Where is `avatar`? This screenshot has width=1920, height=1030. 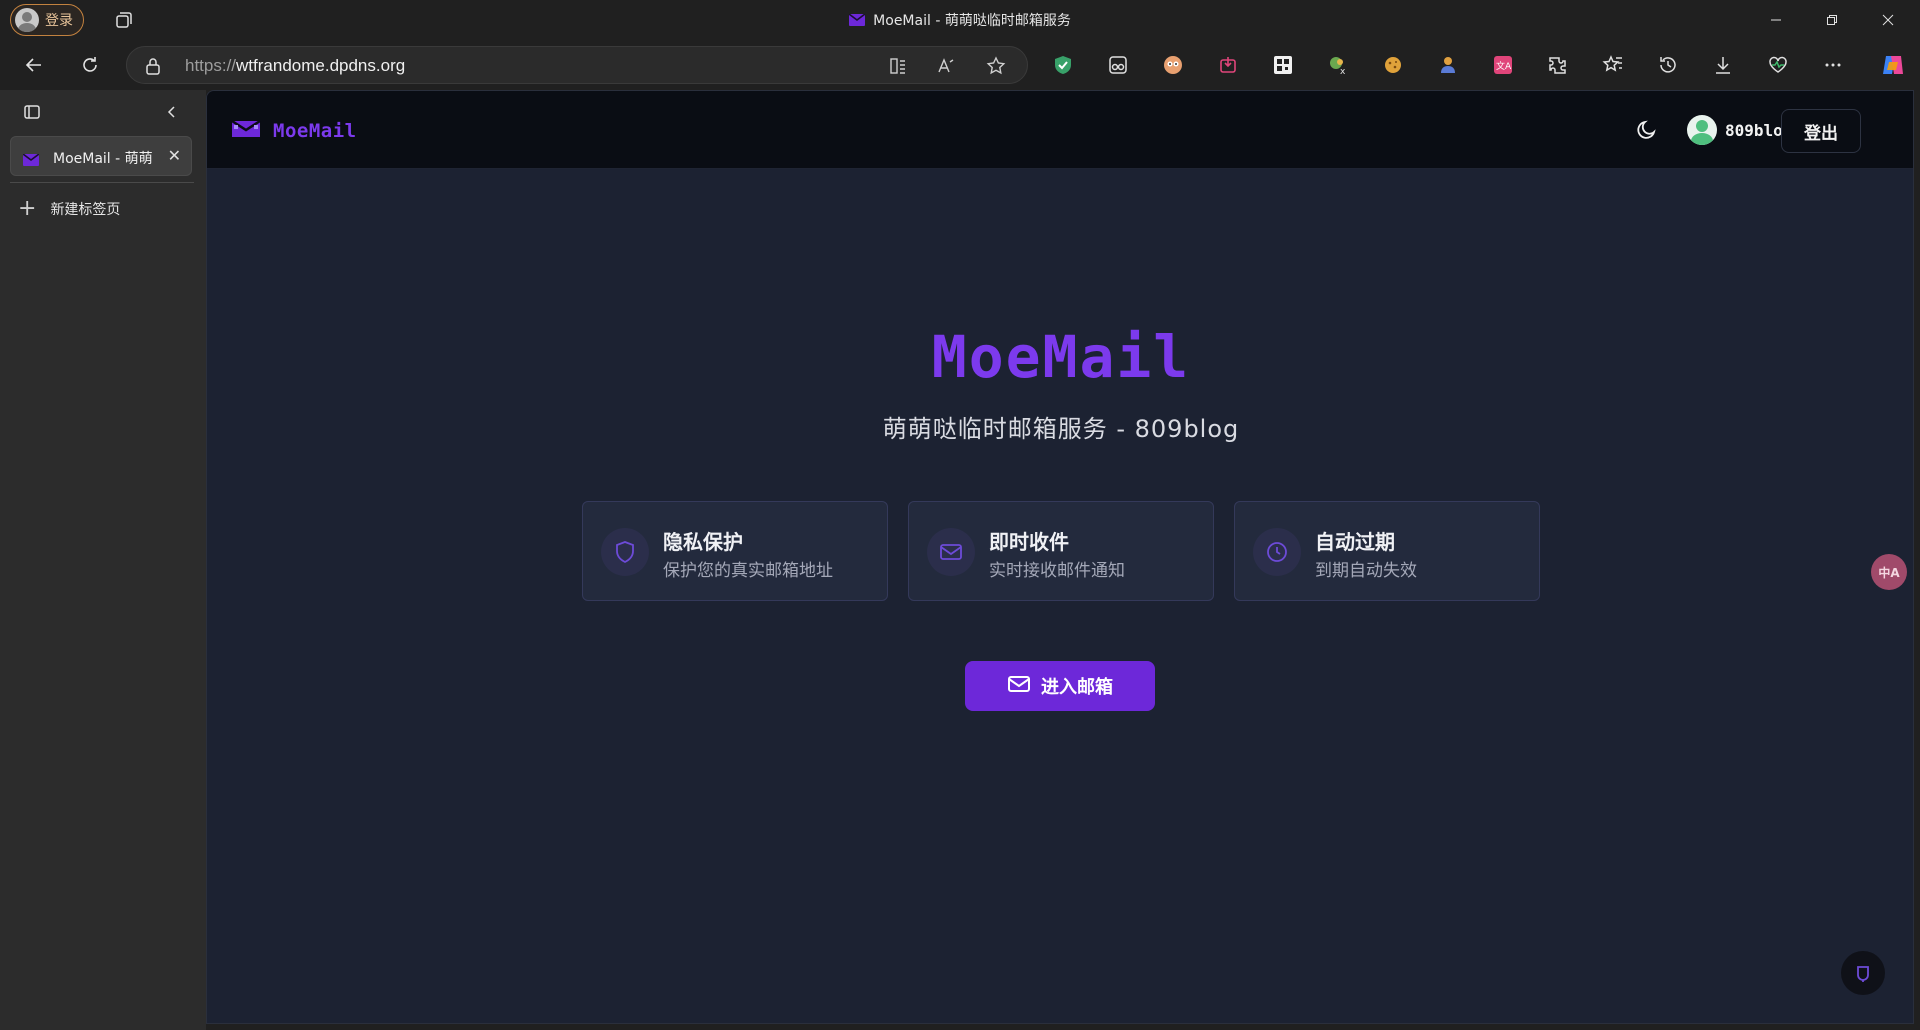 avatar is located at coordinates (1702, 130).